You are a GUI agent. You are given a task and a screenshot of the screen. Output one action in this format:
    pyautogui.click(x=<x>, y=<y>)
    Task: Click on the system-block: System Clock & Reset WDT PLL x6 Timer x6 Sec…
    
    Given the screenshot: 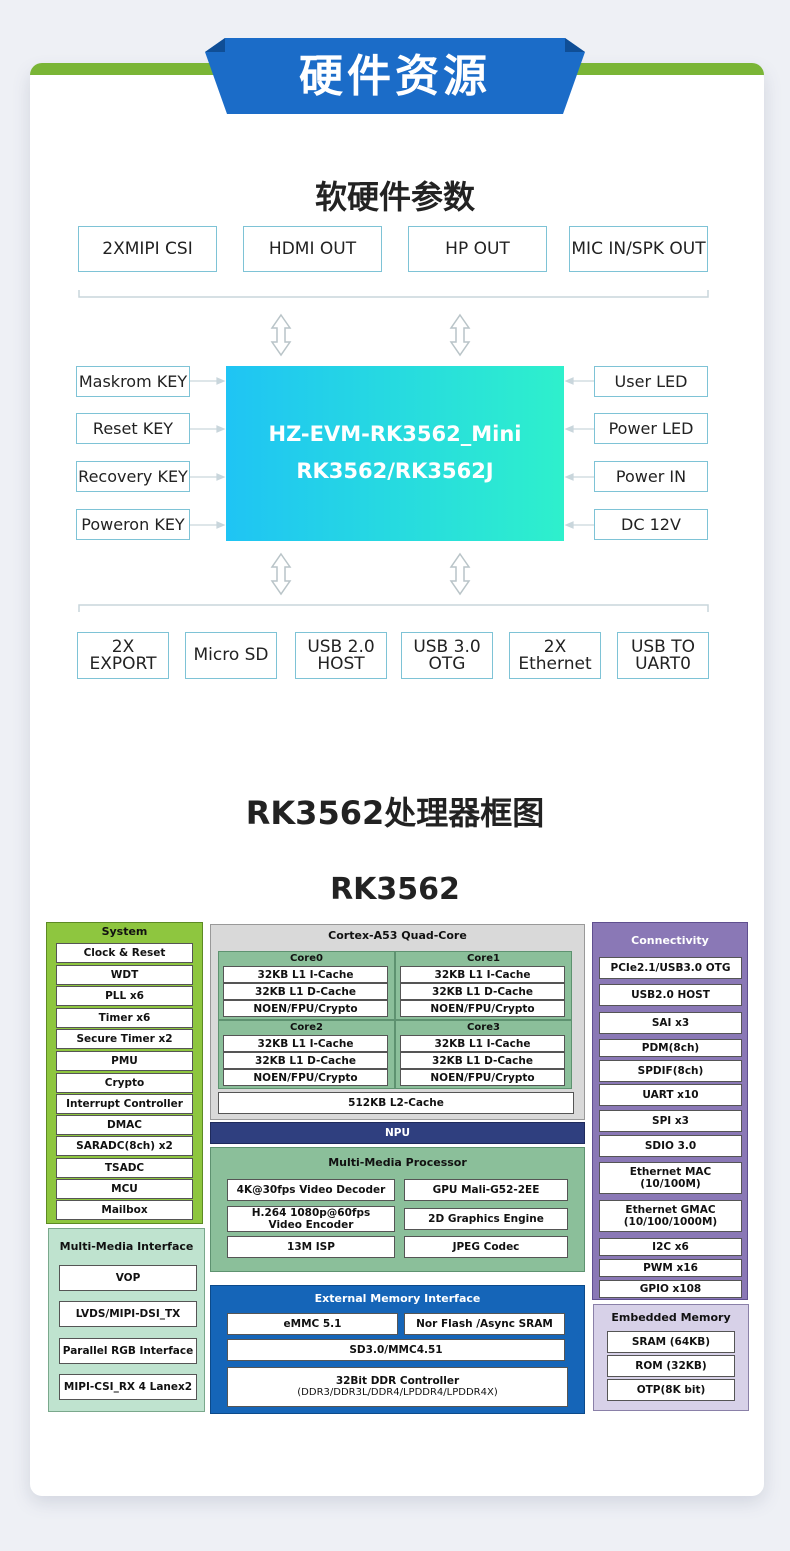 What is the action you would take?
    pyautogui.click(x=124, y=1073)
    